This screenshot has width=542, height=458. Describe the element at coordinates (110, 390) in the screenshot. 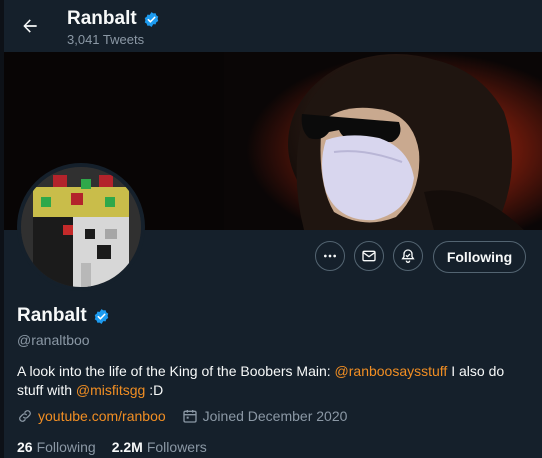

I see `bio-mention-link: @misfitsgg` at that location.